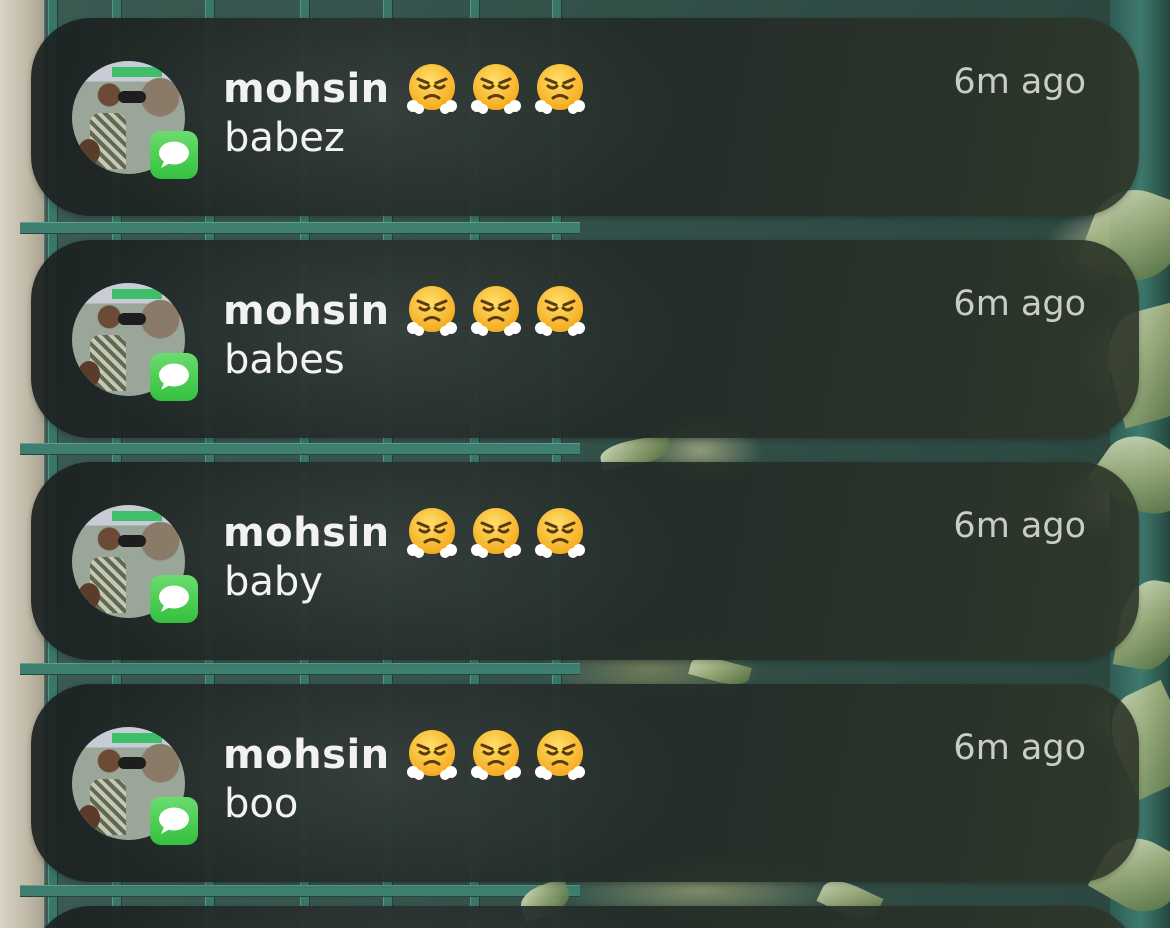 The height and width of the screenshot is (928, 1170). What do you see at coordinates (284, 138) in the screenshot?
I see `notification-message: babez` at bounding box center [284, 138].